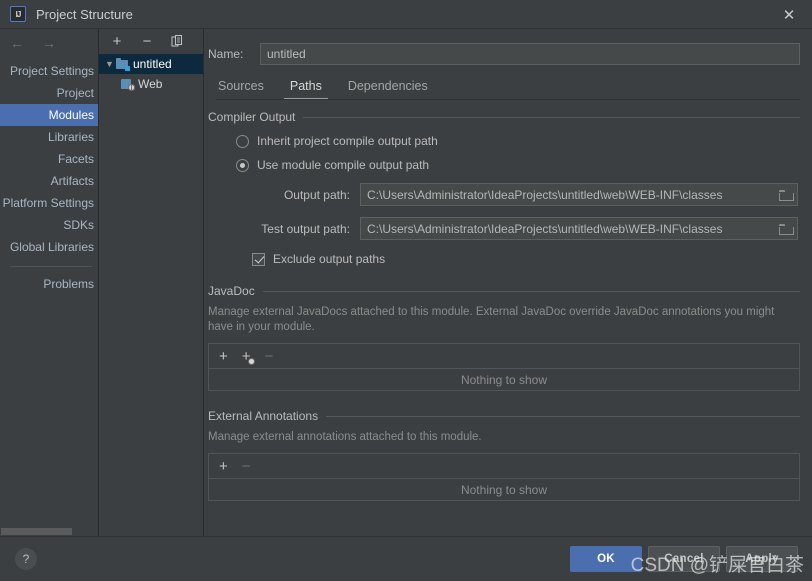 The width and height of the screenshot is (812, 581). What do you see at coordinates (263, 416) in the screenshot?
I see `section-title: External Annotations` at bounding box center [263, 416].